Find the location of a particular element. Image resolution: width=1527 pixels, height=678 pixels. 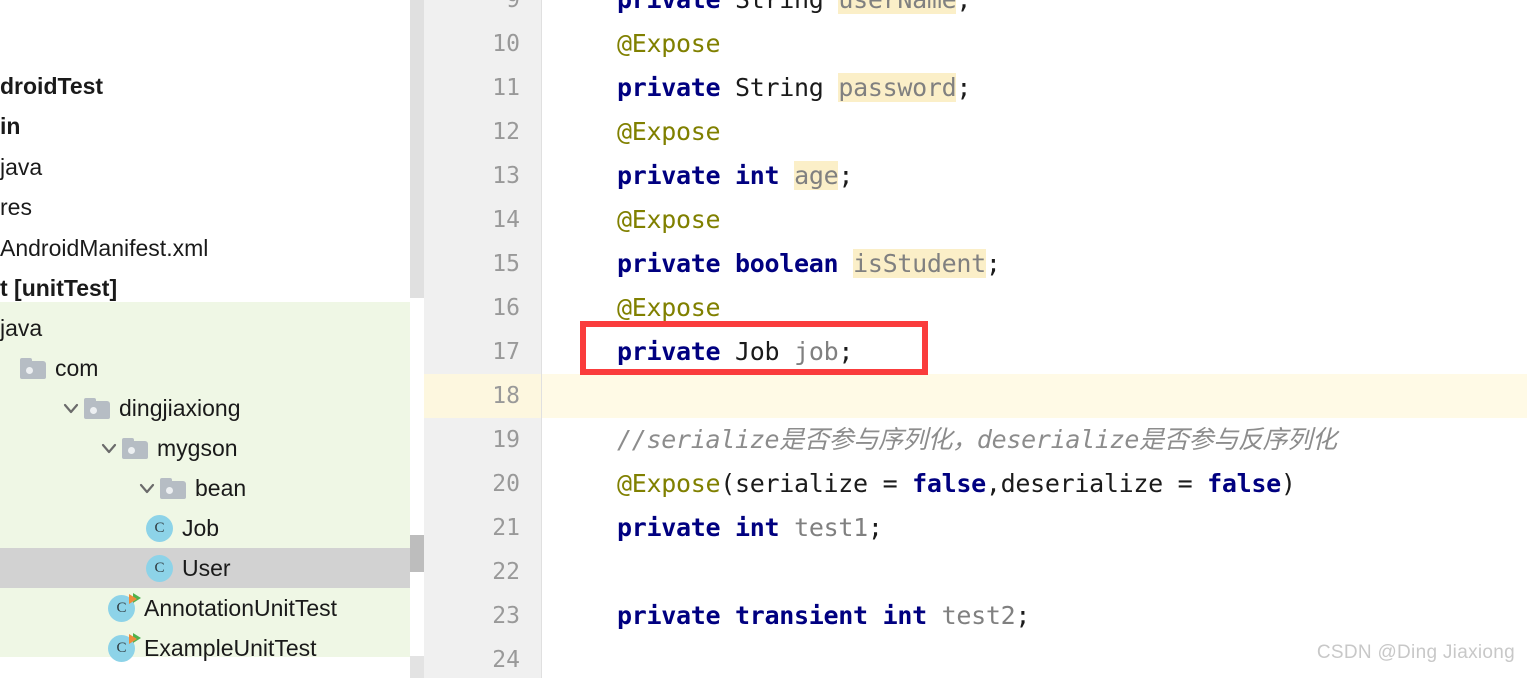

tree-item-label: AnnotationUnitTest is located at coordinates (241, 607).